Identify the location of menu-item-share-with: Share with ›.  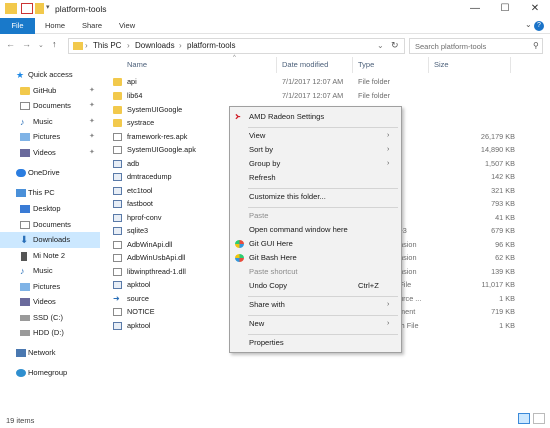
(315, 305).